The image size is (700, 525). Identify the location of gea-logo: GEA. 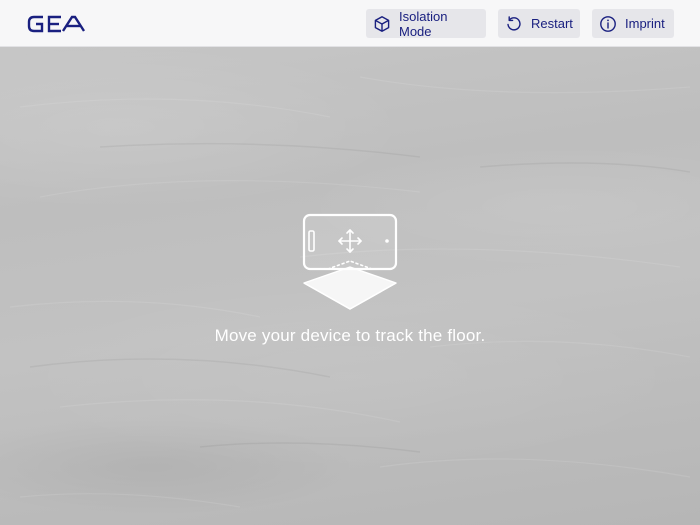
(56, 24).